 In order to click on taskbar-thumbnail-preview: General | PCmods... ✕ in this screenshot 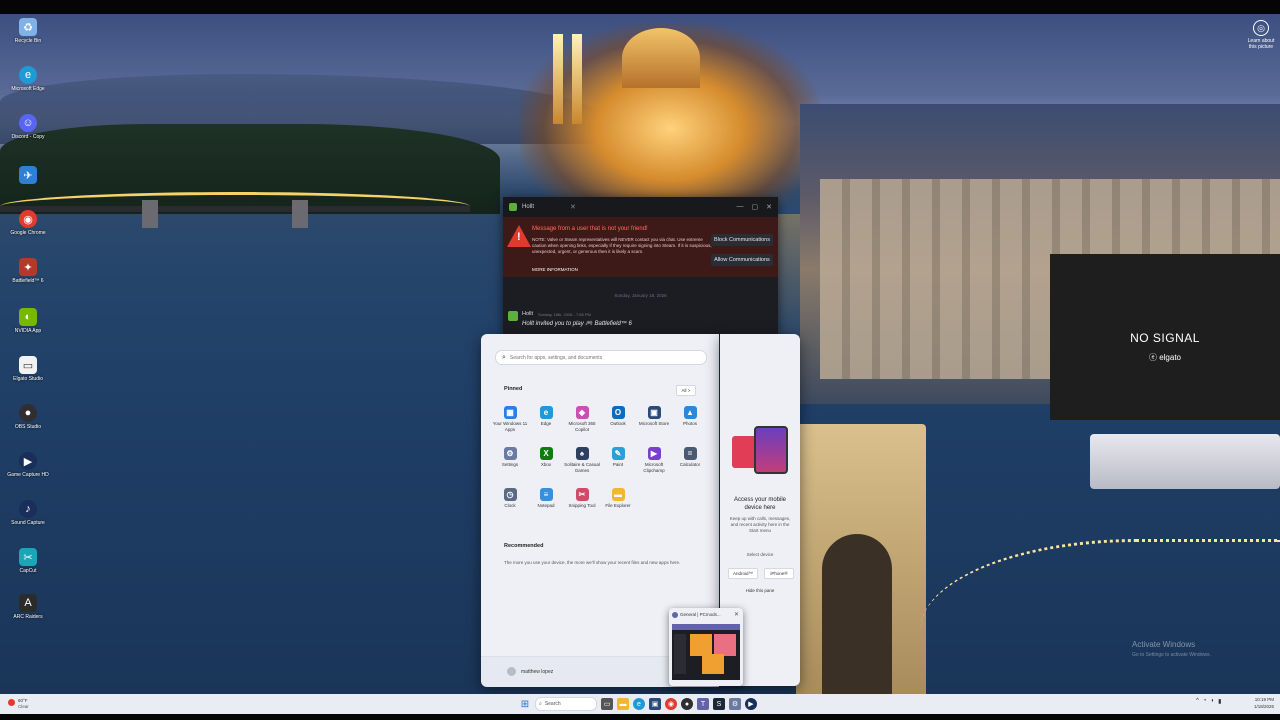, I will do `click(706, 647)`.